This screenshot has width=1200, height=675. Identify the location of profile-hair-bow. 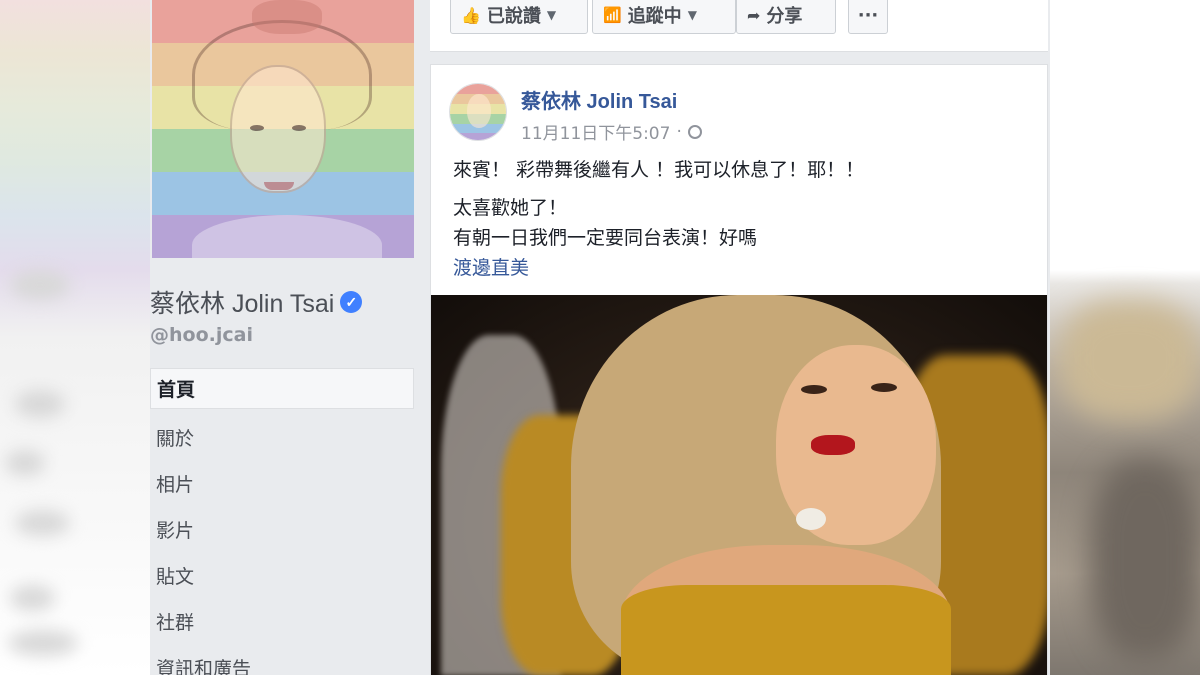
(287, 17).